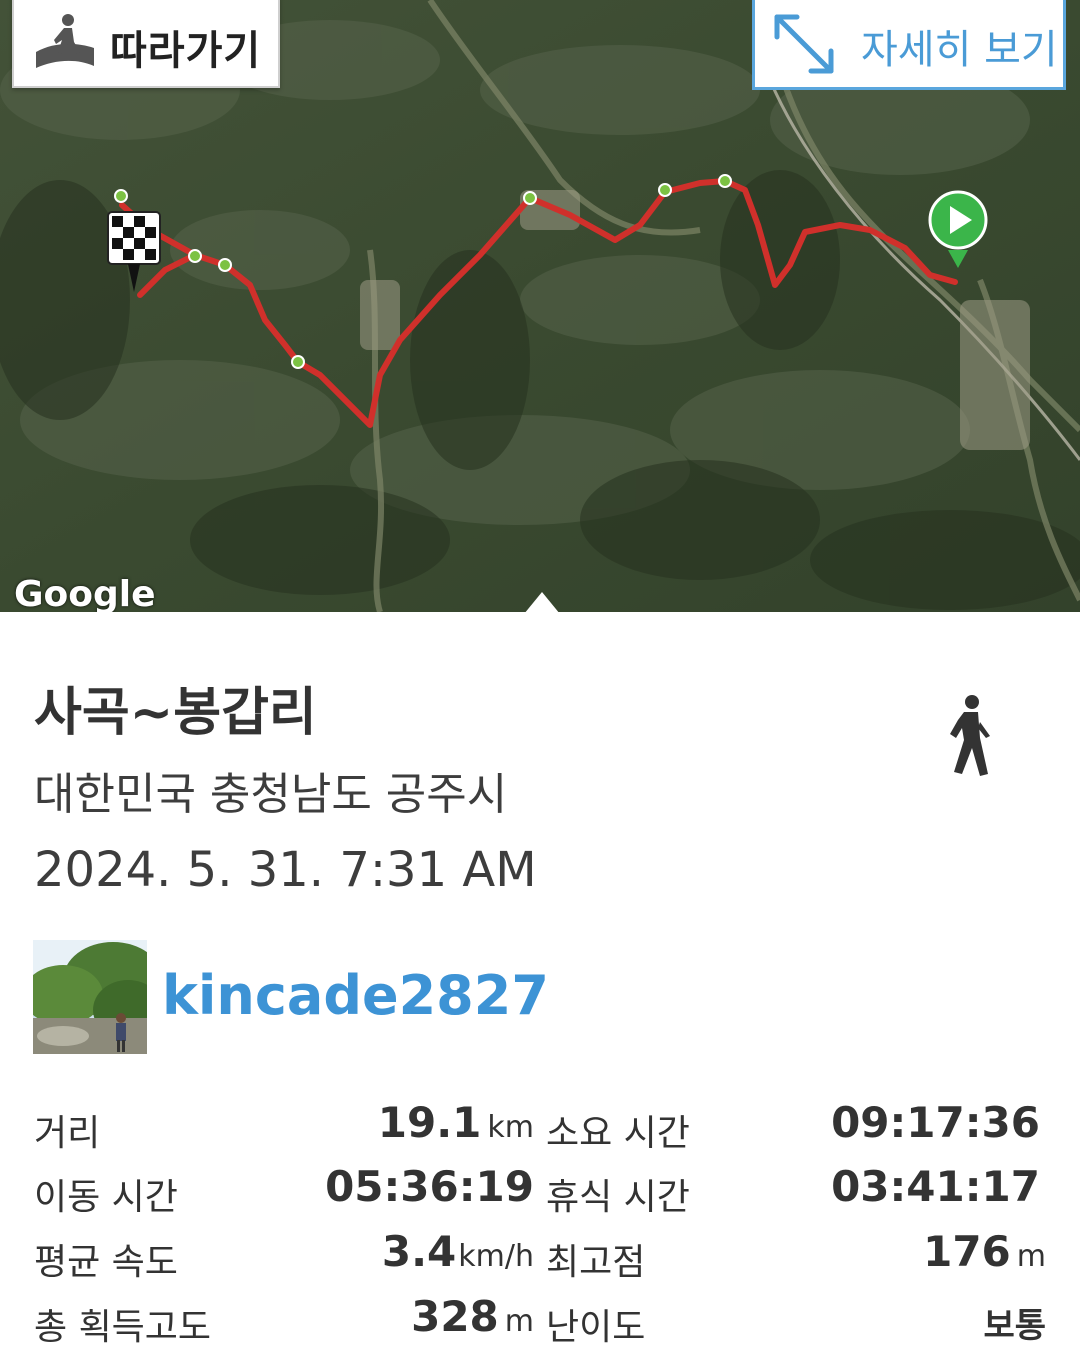  I want to click on walking-follow-icon, so click(65, 41).